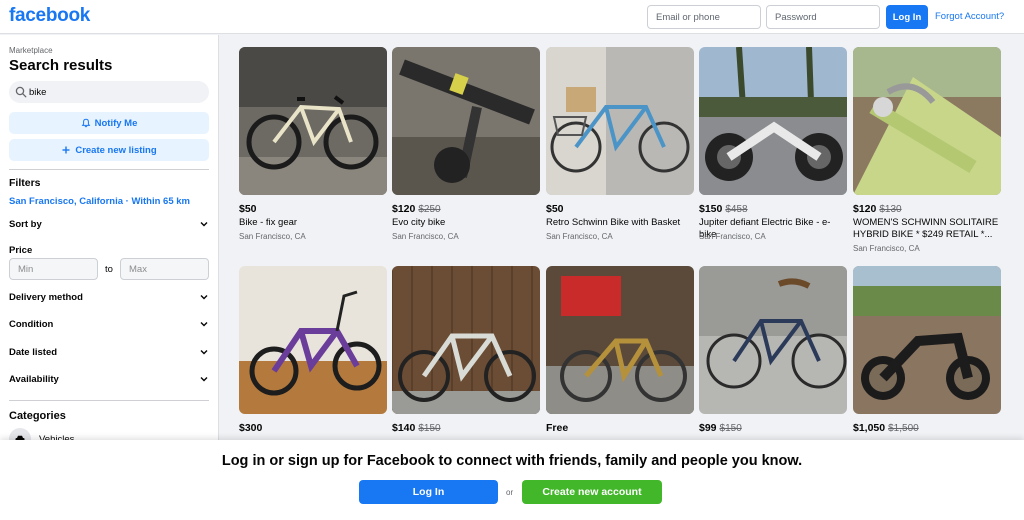 This screenshot has width=1024, height=520. What do you see at coordinates (31, 50) in the screenshot?
I see `marketplace-label: Marketplace` at bounding box center [31, 50].